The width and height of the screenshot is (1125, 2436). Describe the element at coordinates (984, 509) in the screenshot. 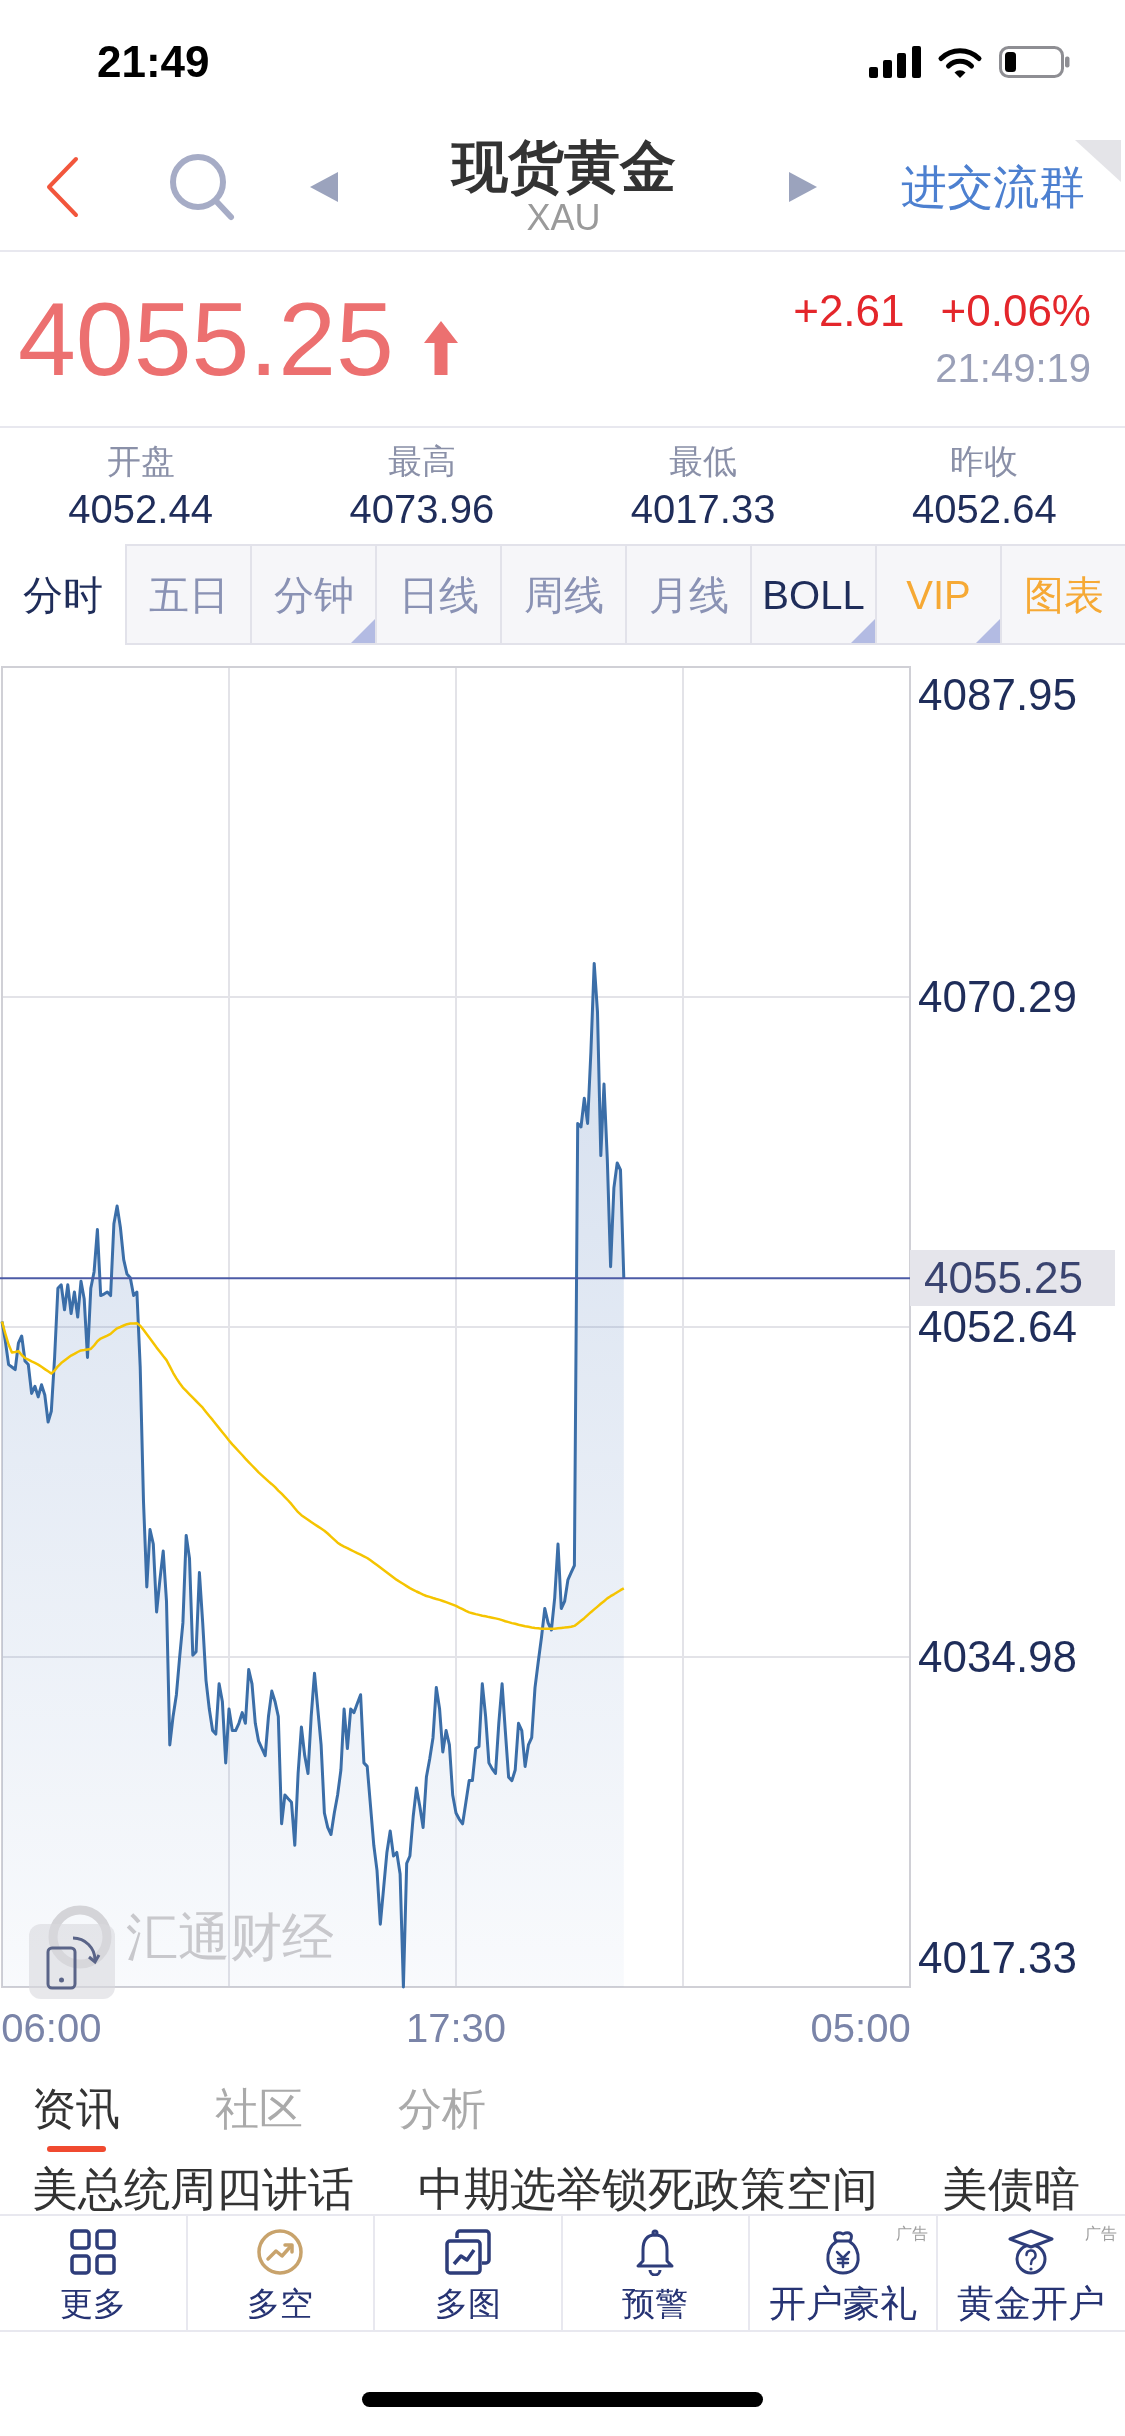

I see `stat-value: 4052.64` at that location.